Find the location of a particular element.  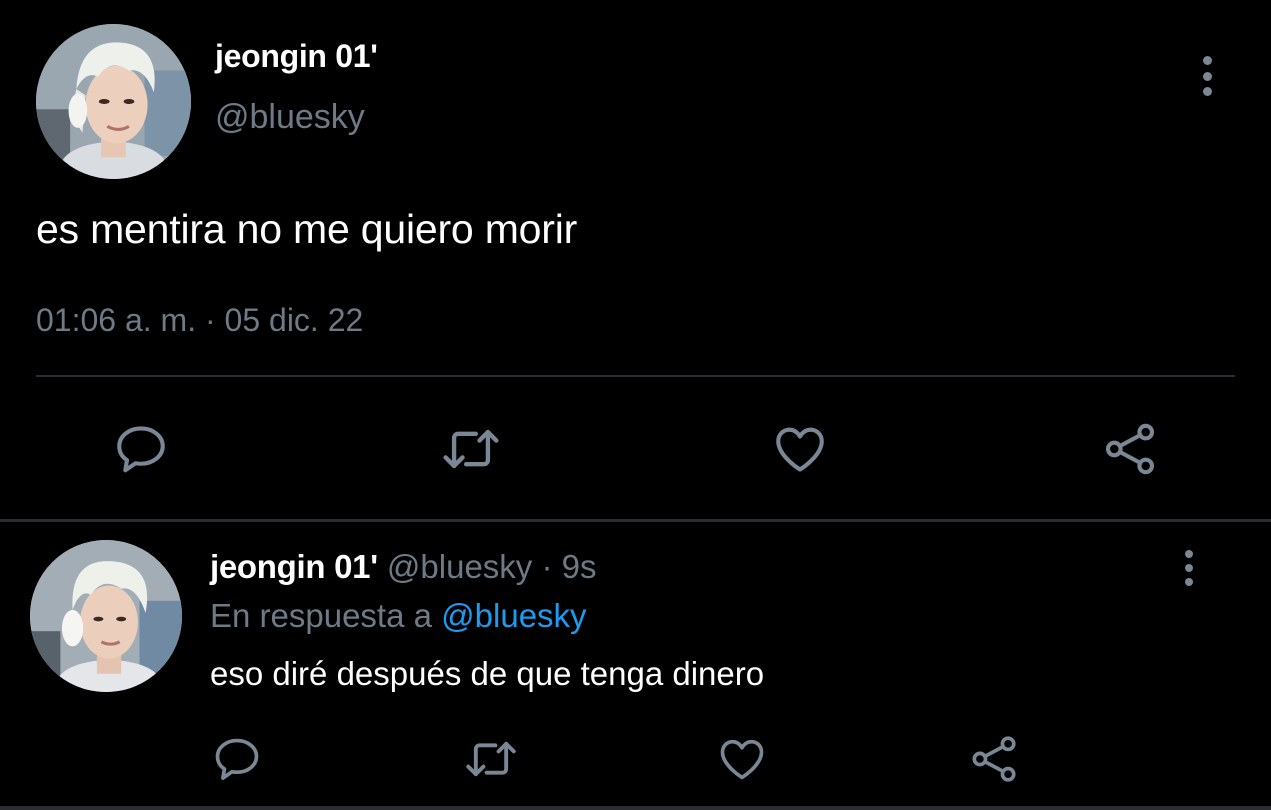

reply-context: En respuesta a @bluesky is located at coordinates (398, 616).